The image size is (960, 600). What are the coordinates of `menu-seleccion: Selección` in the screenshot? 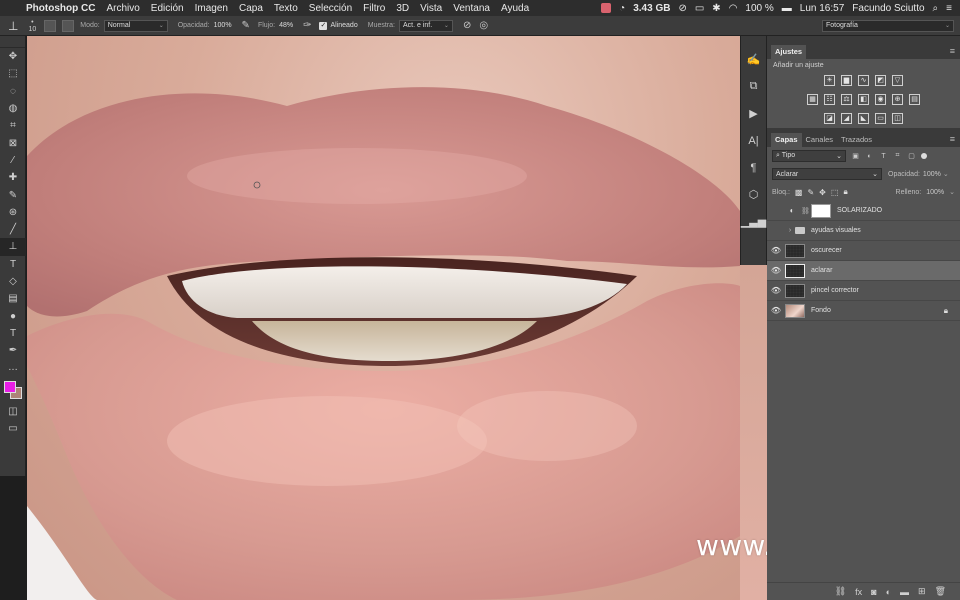 It's located at (330, 8).